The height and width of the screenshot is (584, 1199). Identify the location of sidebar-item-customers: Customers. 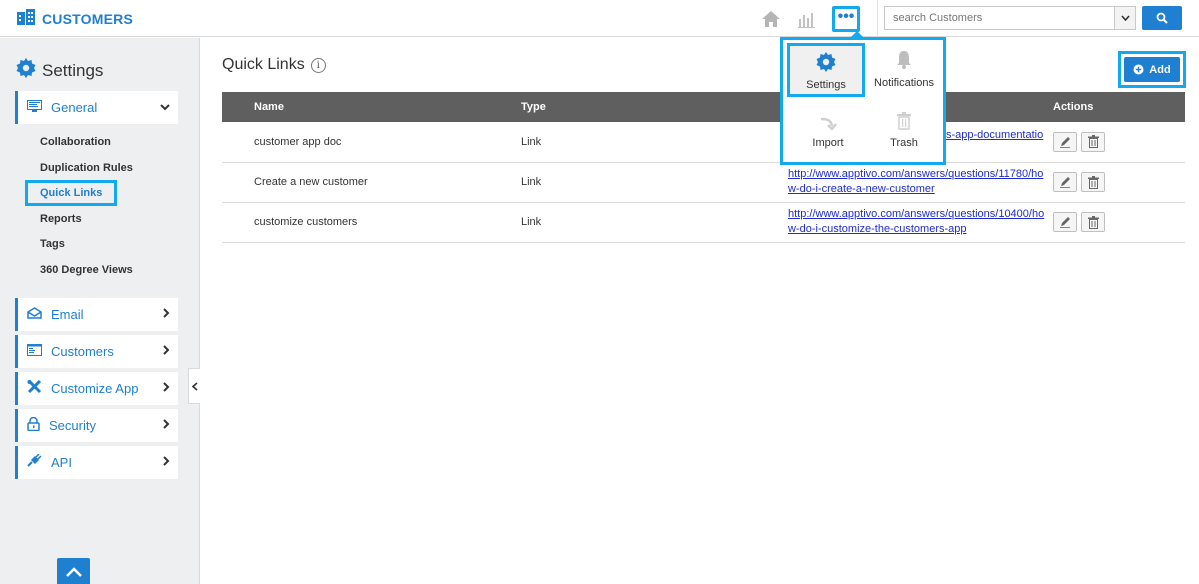
(96, 351).